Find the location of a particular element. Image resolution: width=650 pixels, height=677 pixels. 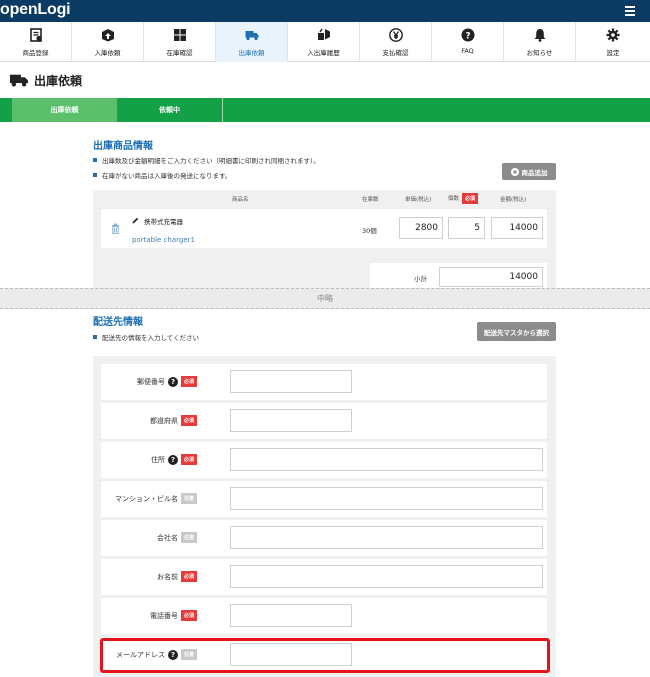

nav-label: 入出庫履歴 is located at coordinates (323, 53).